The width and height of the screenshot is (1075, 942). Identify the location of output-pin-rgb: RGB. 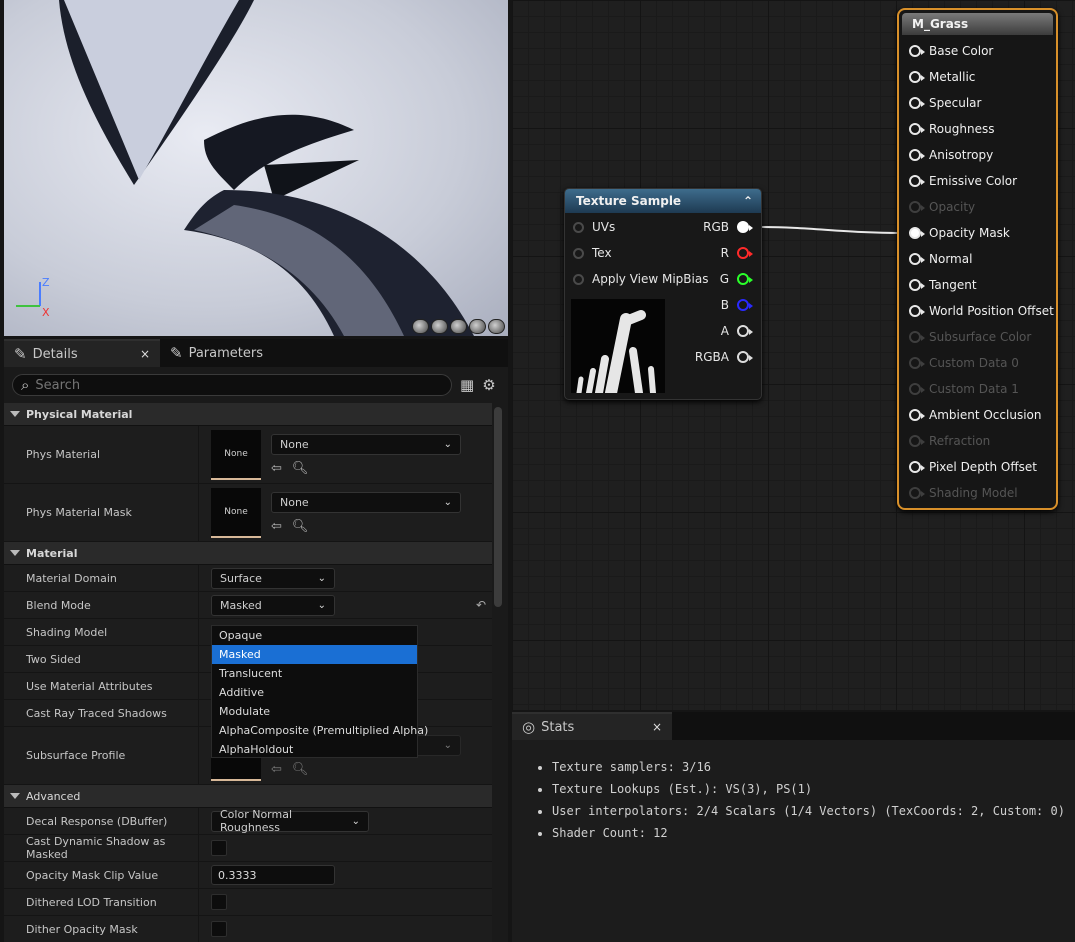
(728, 227).